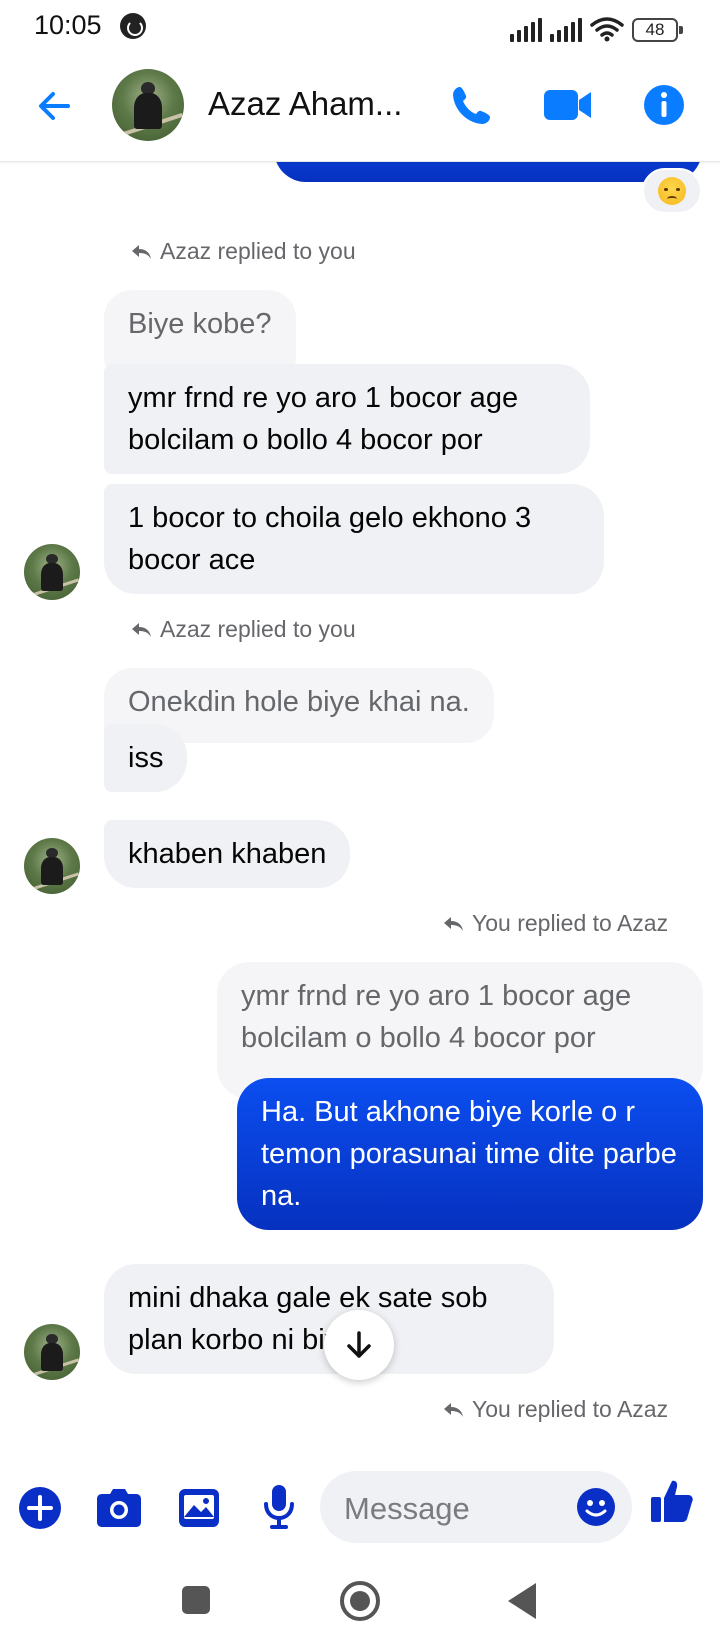 This screenshot has height=1650, width=720. I want to click on arrow-down-icon, so click(359, 1344).